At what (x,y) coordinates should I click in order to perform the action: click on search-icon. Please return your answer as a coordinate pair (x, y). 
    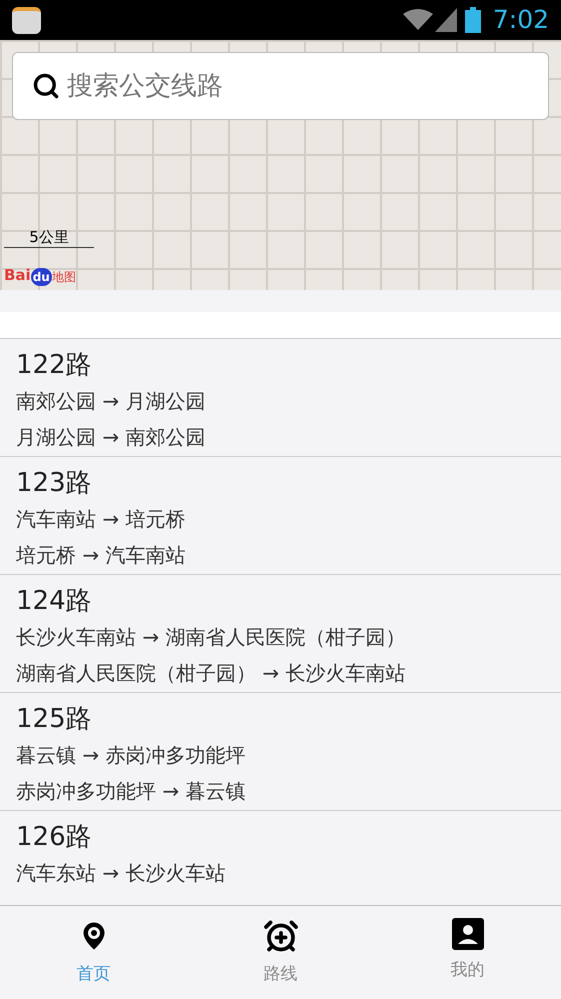
    Looking at the image, I should click on (46, 86).